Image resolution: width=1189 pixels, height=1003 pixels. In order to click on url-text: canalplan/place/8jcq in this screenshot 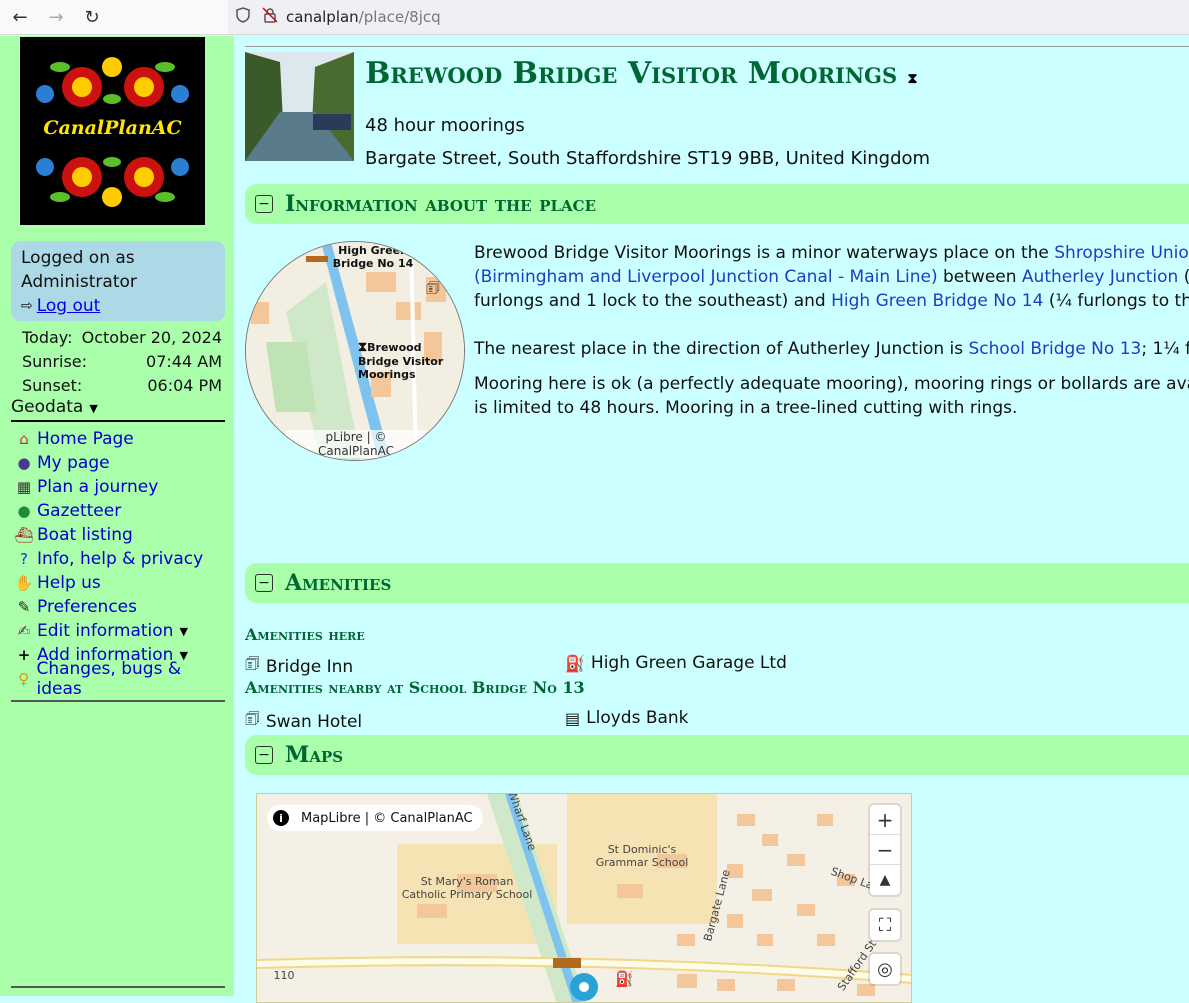, I will do `click(363, 17)`.